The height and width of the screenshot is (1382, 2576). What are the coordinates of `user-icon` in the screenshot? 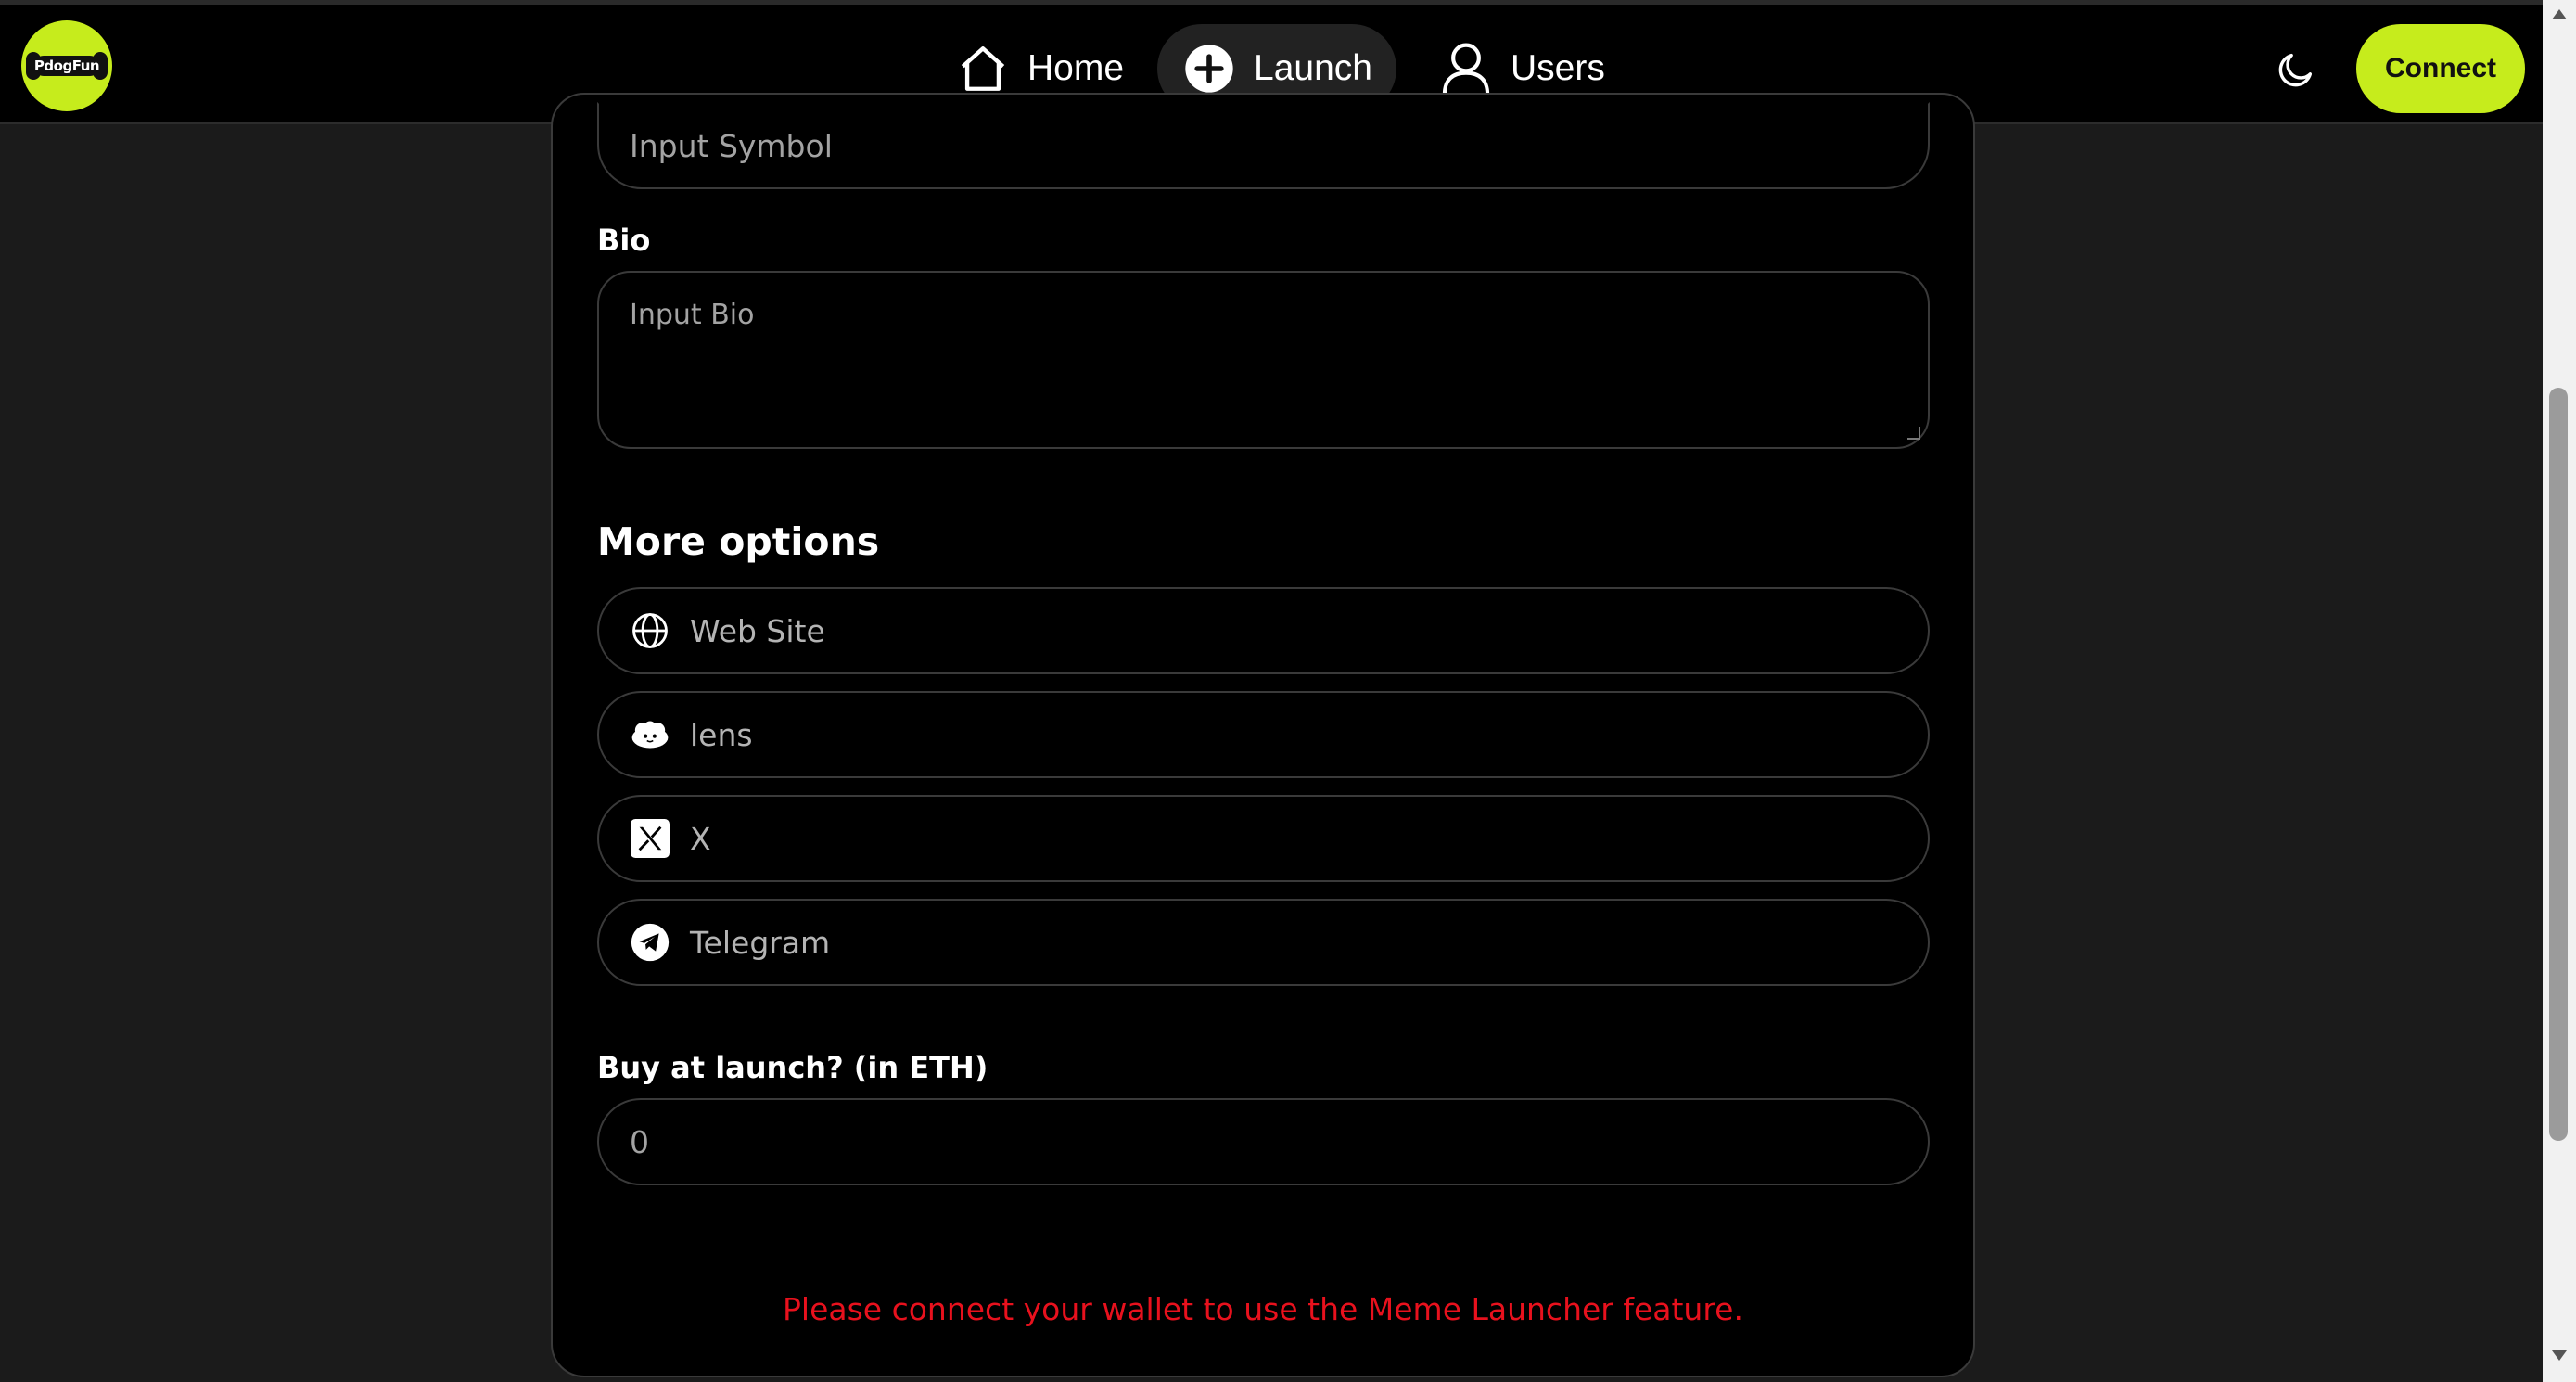 It's located at (1466, 68).